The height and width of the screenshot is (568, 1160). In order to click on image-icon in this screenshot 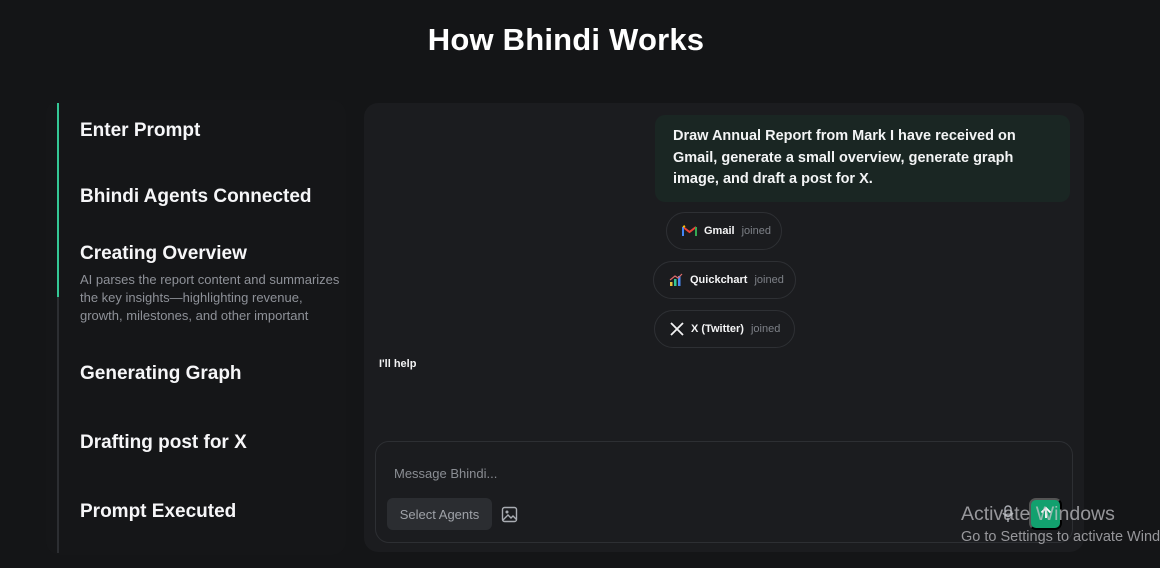, I will do `click(509, 514)`.